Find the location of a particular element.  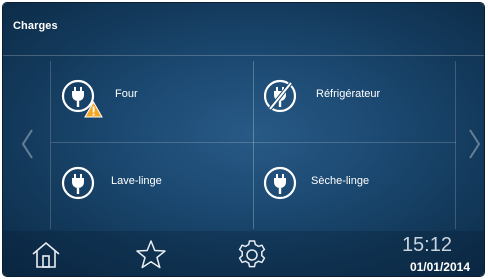

settings-button is located at coordinates (252, 255).